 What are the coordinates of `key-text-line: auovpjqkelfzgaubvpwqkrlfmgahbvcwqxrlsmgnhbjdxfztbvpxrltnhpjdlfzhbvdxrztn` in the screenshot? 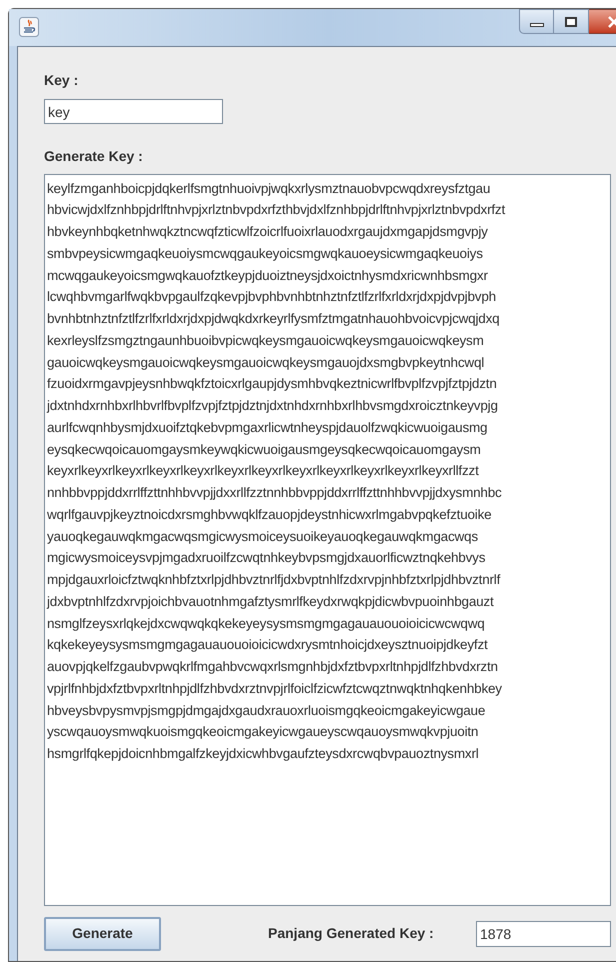 It's located at (272, 667).